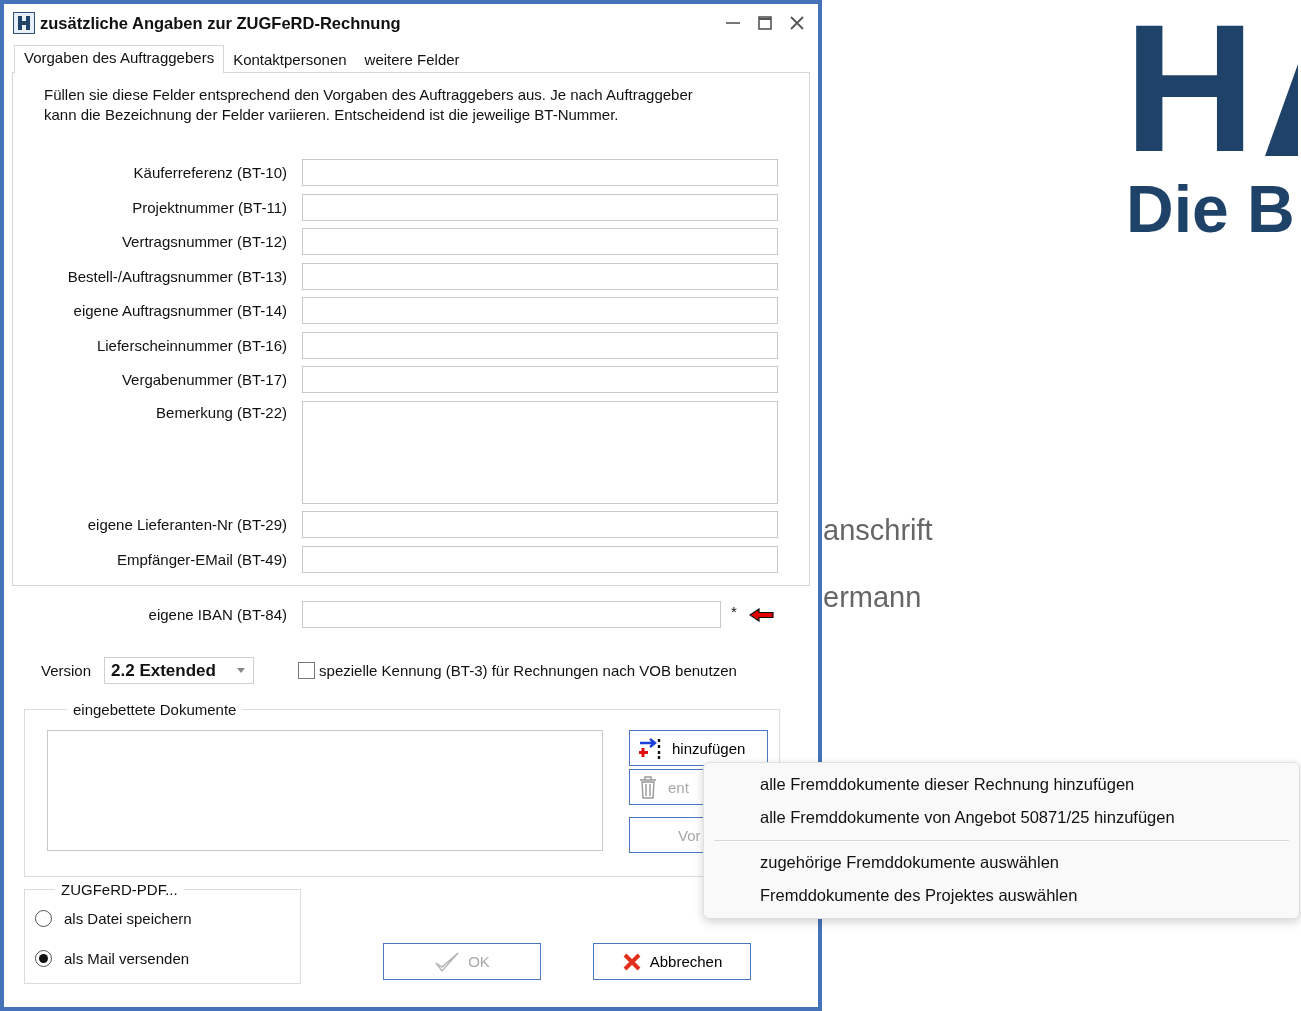 Image resolution: width=1301 pixels, height=1011 pixels. I want to click on checkbox, so click(307, 670).